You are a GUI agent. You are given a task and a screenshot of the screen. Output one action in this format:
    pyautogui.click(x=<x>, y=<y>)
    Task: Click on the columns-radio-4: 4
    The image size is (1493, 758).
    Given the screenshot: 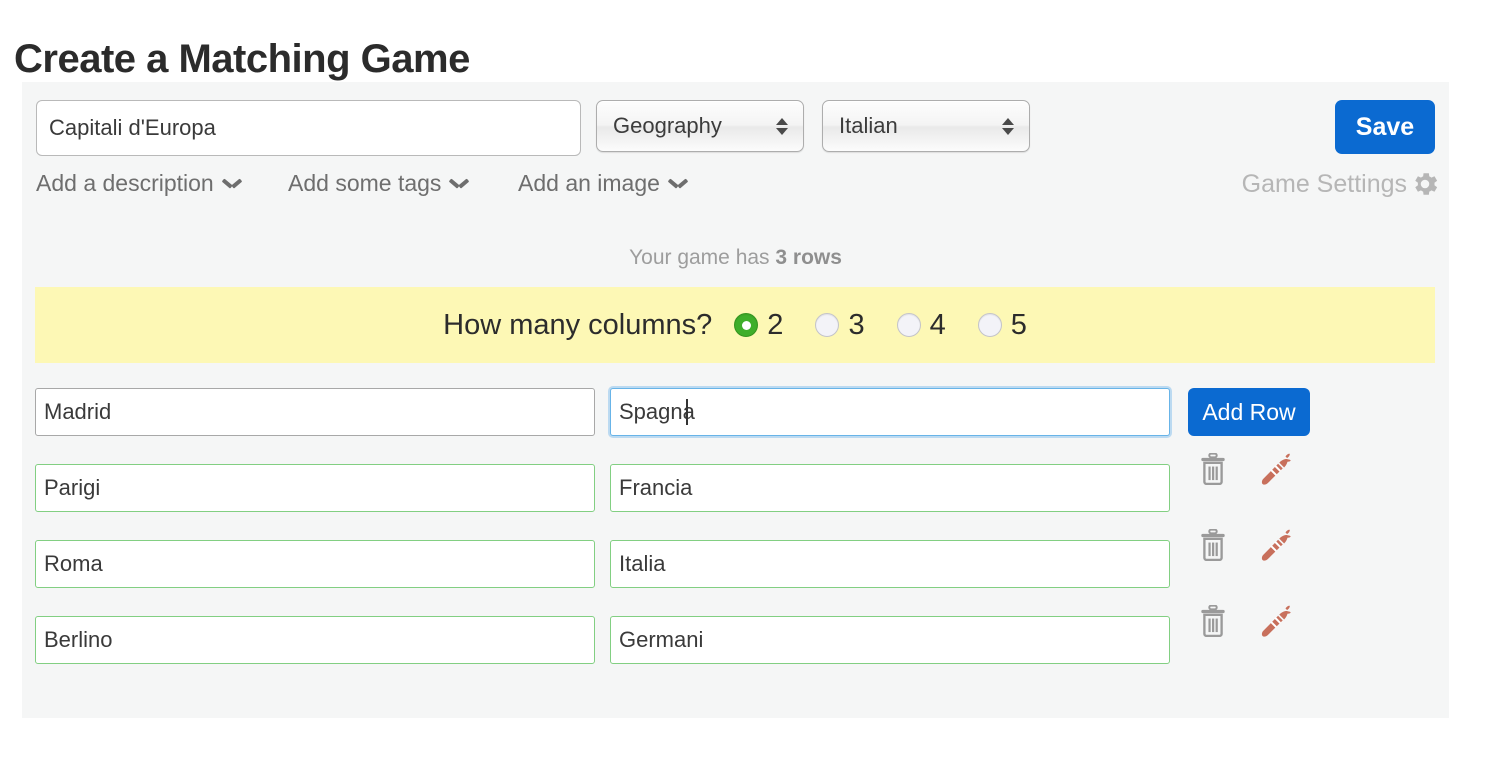 What is the action you would take?
    pyautogui.click(x=921, y=325)
    